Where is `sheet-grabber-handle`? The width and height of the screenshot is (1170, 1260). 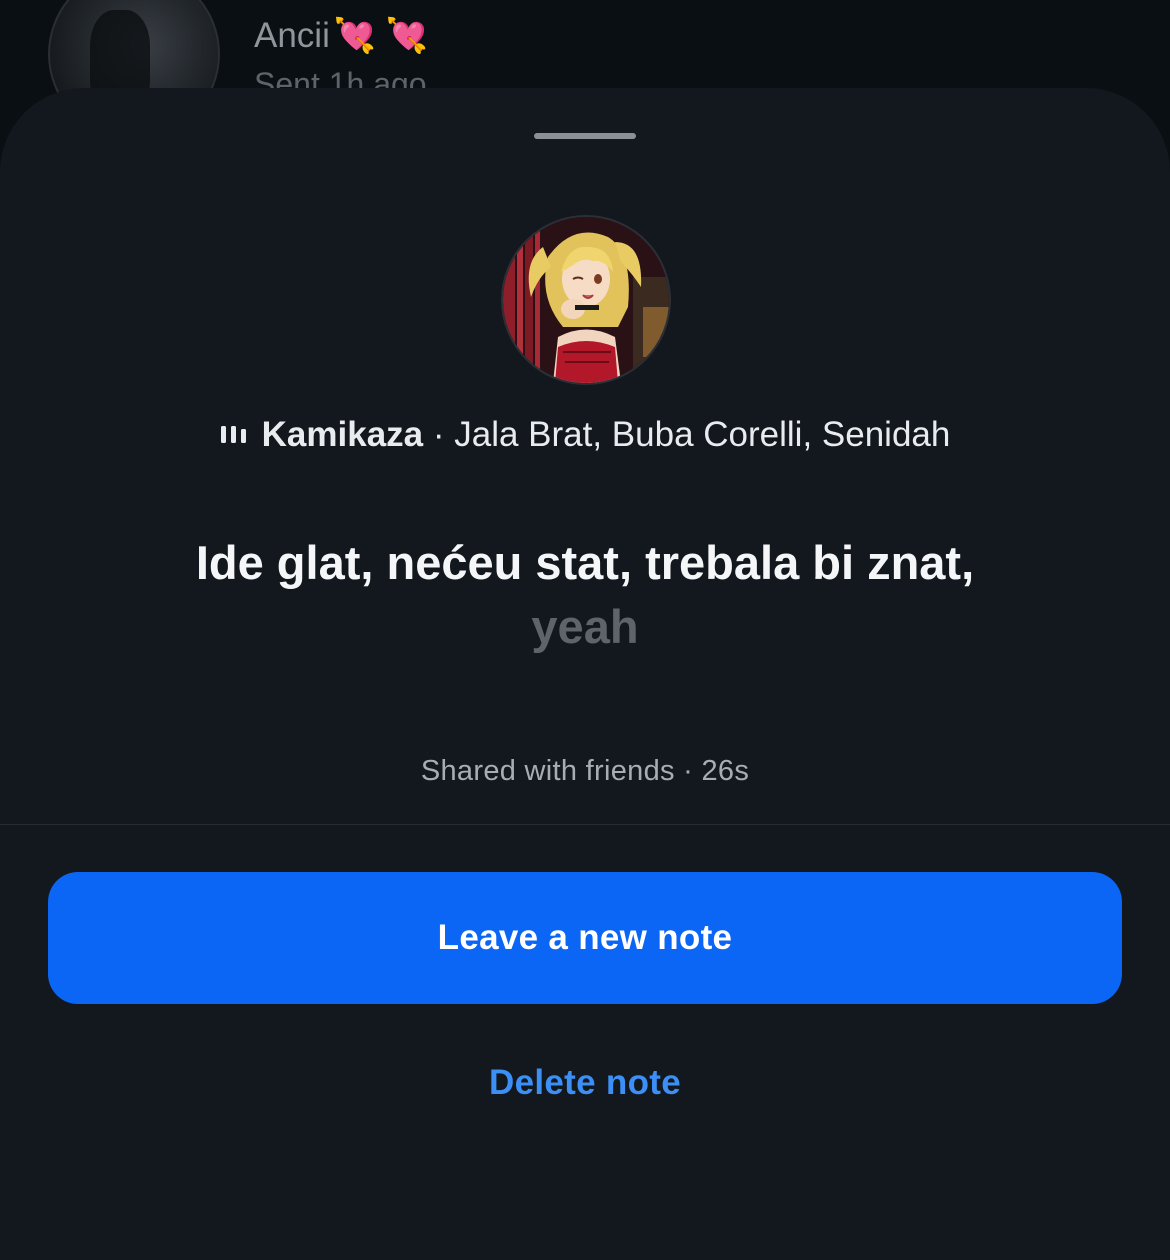 sheet-grabber-handle is located at coordinates (585, 136).